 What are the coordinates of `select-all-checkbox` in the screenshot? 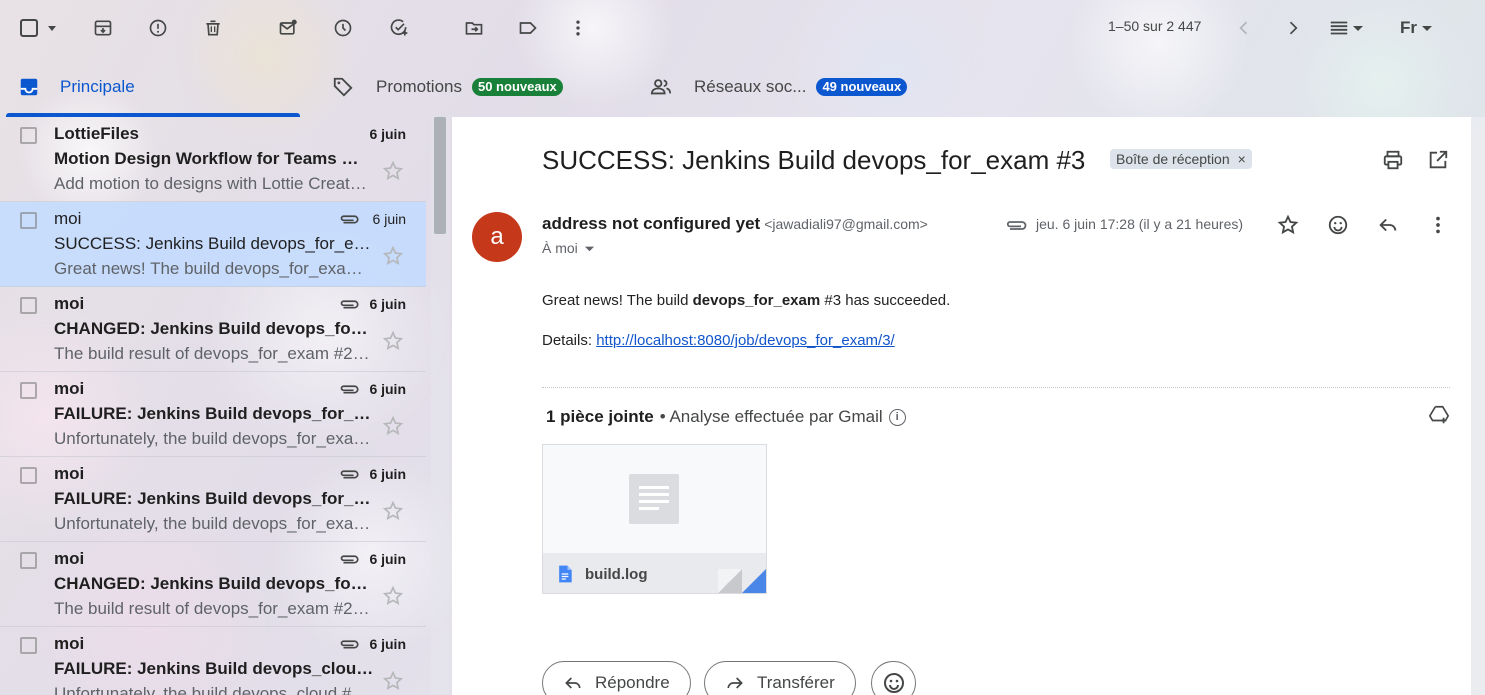 It's located at (38, 28).